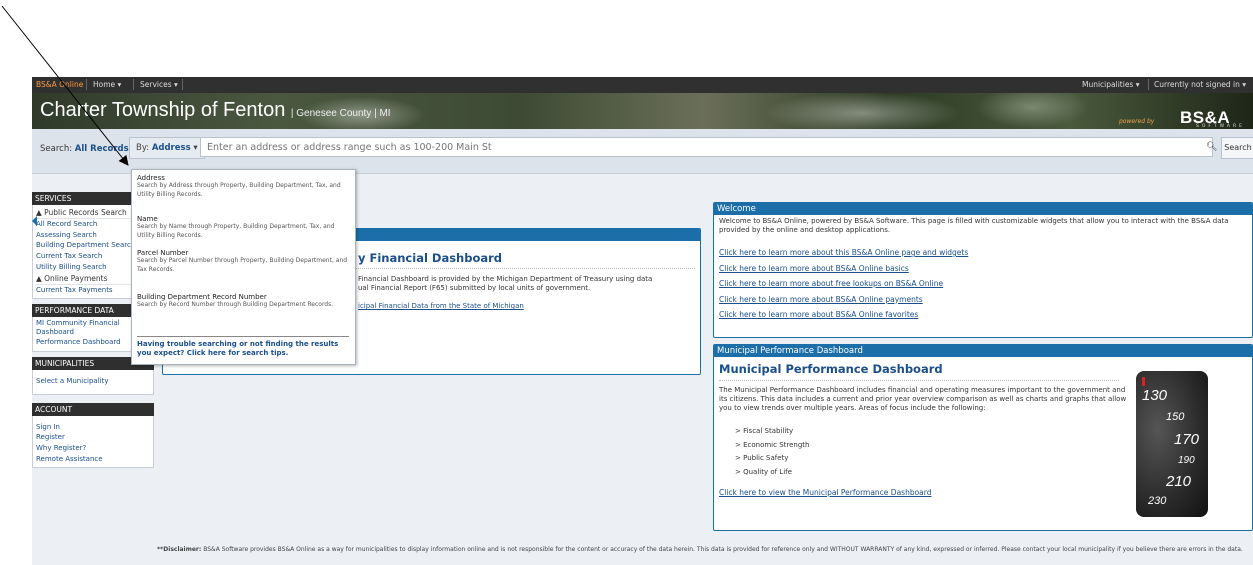 The width and height of the screenshot is (1253, 565). Describe the element at coordinates (56, 149) in the screenshot. I see `search-label: Search:` at that location.